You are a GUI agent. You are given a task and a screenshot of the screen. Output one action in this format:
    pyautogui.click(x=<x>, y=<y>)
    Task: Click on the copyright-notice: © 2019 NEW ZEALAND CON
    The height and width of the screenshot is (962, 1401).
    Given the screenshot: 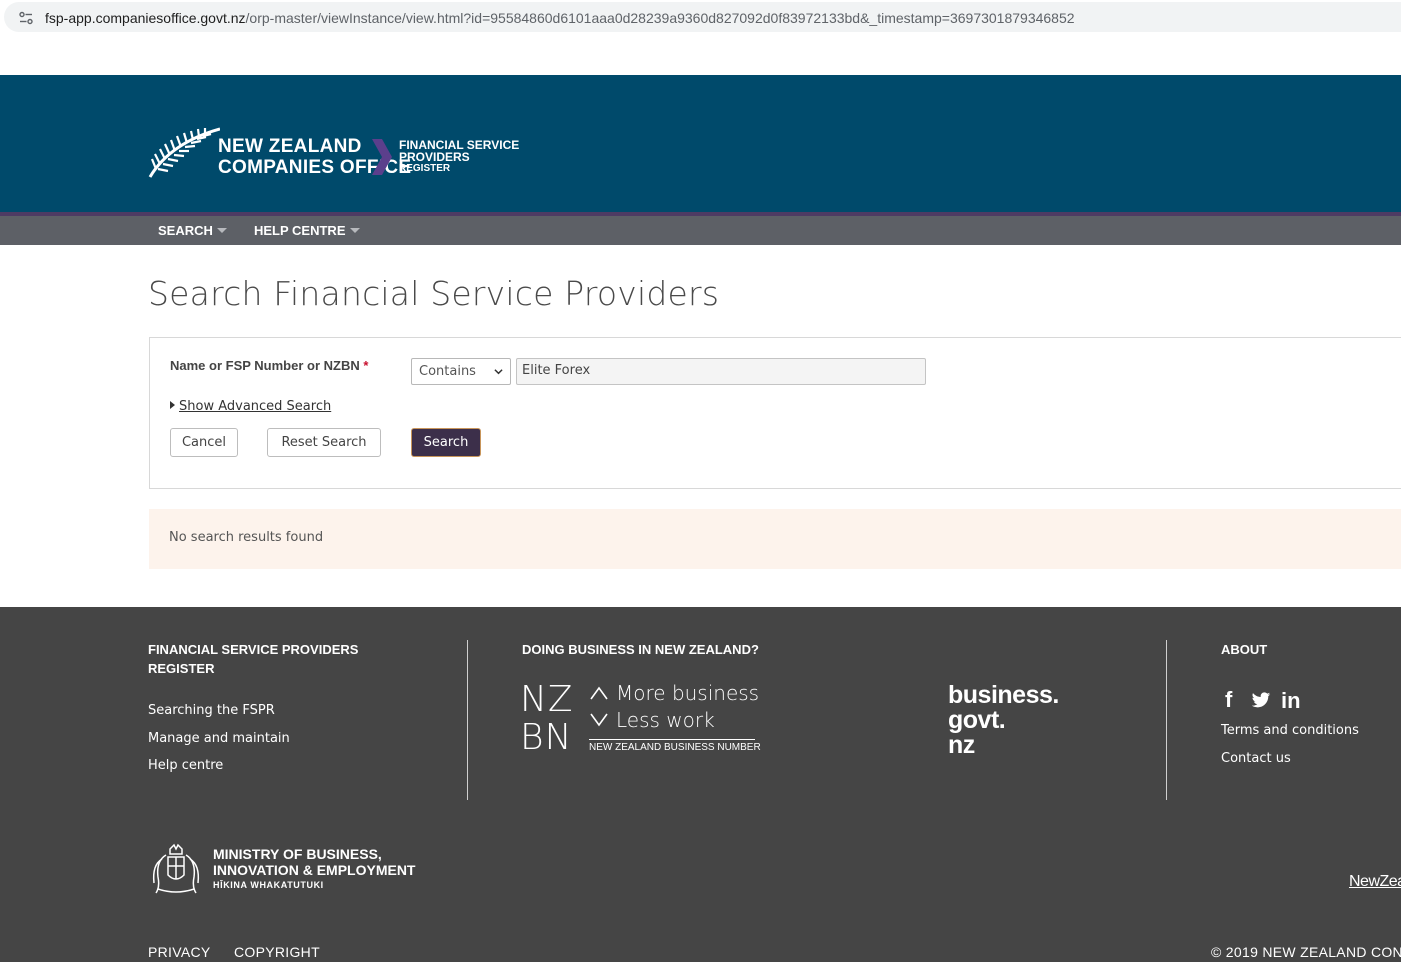 What is the action you would take?
    pyautogui.click(x=1306, y=952)
    